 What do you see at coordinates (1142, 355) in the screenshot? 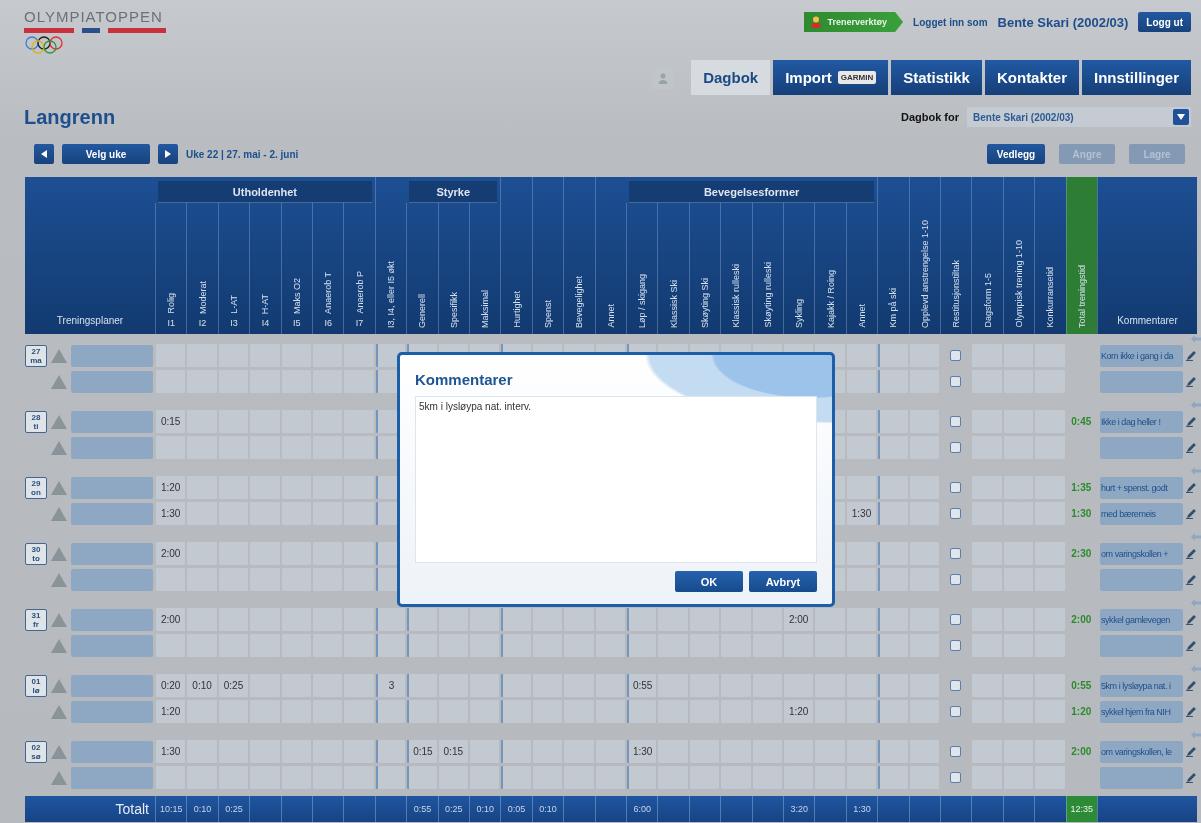
I see `comment-field: Kom ikke i gang i da` at bounding box center [1142, 355].